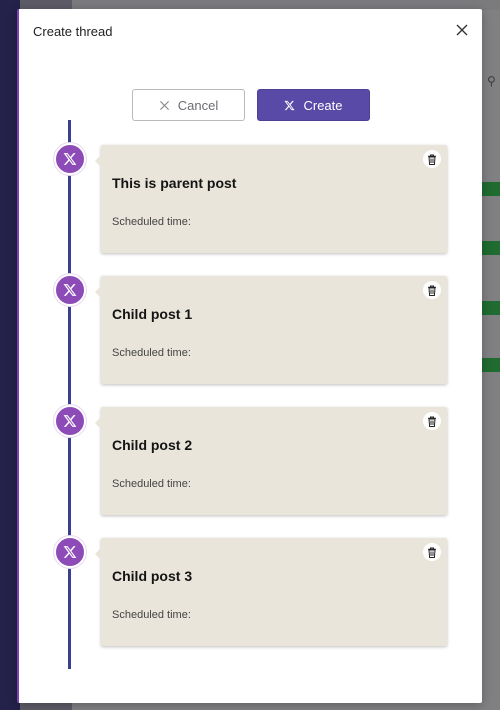  I want to click on create-button: Create, so click(313, 105).